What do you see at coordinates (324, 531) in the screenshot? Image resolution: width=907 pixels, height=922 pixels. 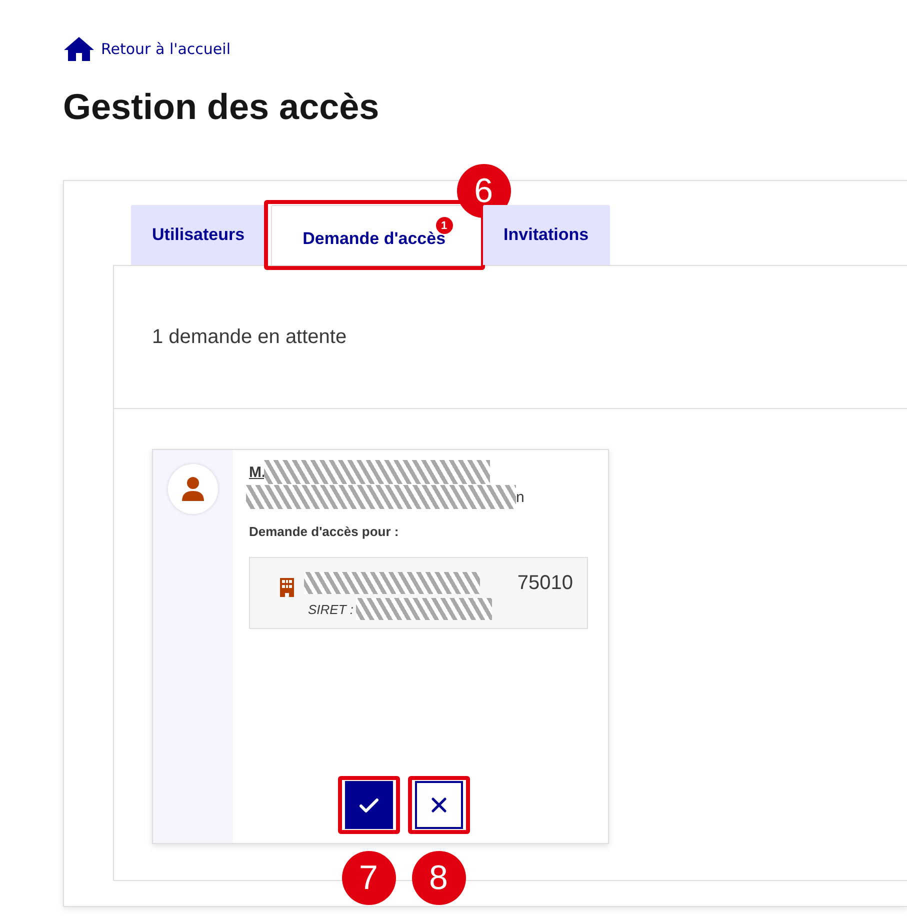 I see `access-label: Demande d'accès pour :` at bounding box center [324, 531].